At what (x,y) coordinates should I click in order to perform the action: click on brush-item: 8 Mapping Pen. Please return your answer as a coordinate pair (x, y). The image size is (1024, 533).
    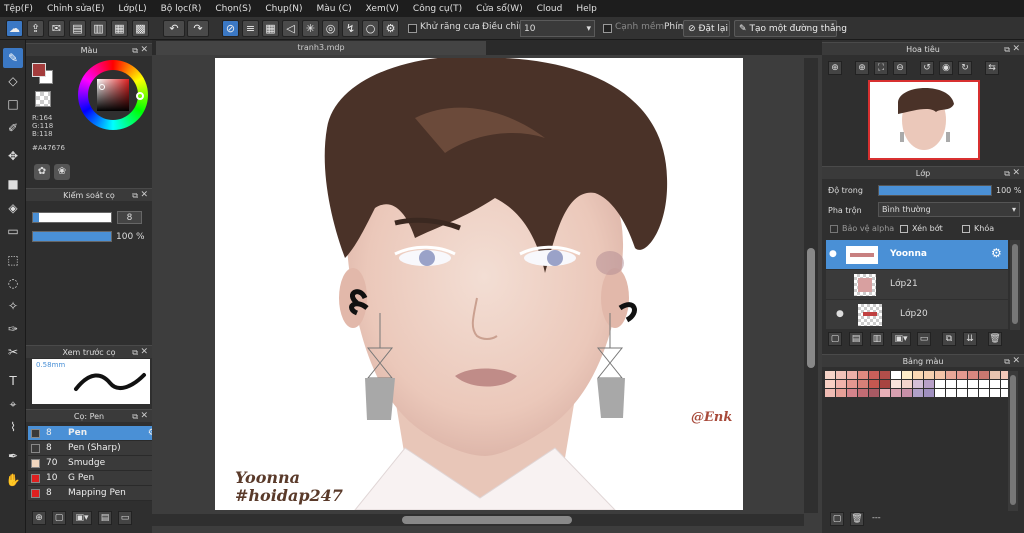
    Looking at the image, I should click on (93, 493).